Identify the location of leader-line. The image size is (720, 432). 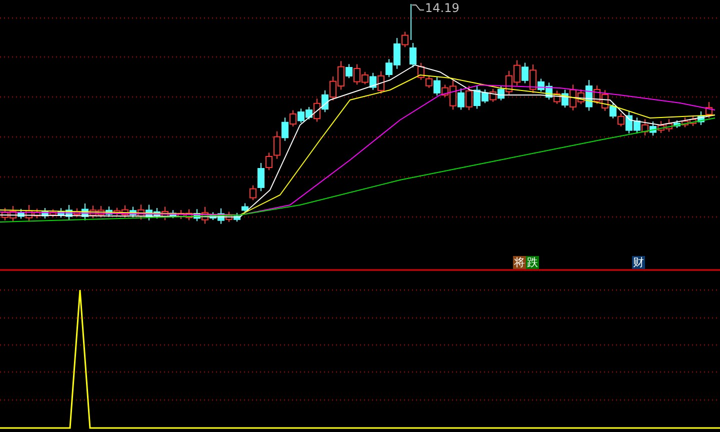
(418, 7).